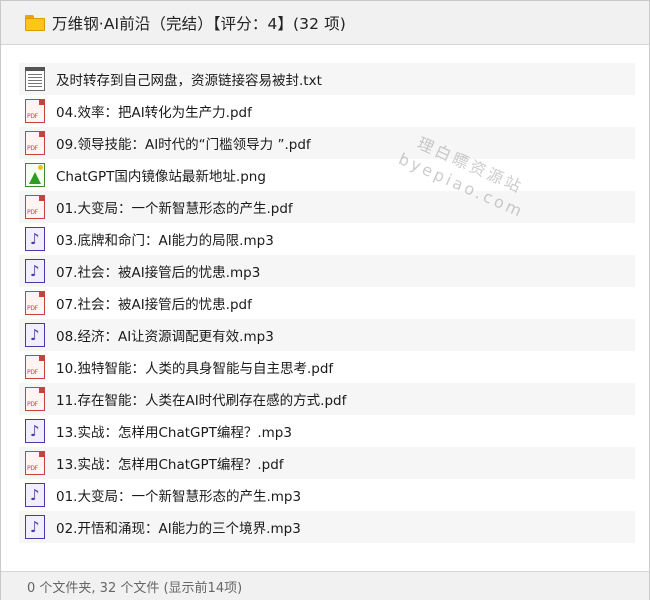 Image resolution: width=650 pixels, height=600 pixels. What do you see at coordinates (201, 401) in the screenshot?
I see `file-name: 11.存在智能：人类在AI时代刷存在感的方式.pdf` at bounding box center [201, 401].